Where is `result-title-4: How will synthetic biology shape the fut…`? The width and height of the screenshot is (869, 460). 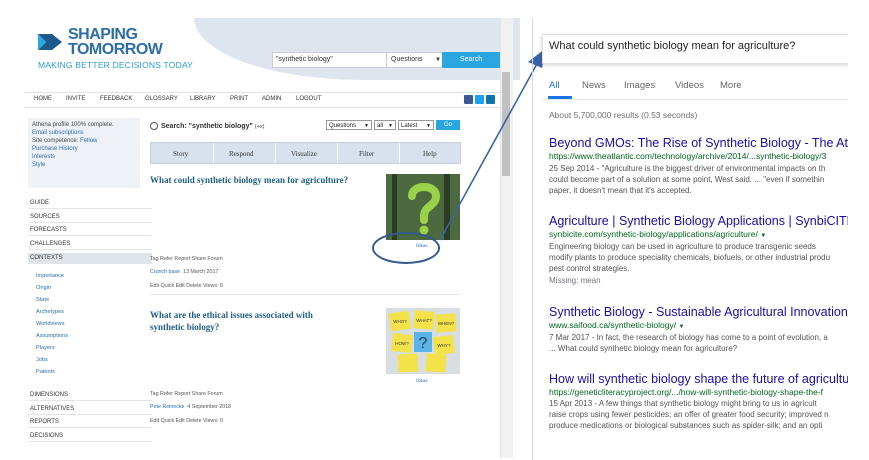 result-title-4: How will synthetic biology shape the fut… is located at coordinates (704, 379).